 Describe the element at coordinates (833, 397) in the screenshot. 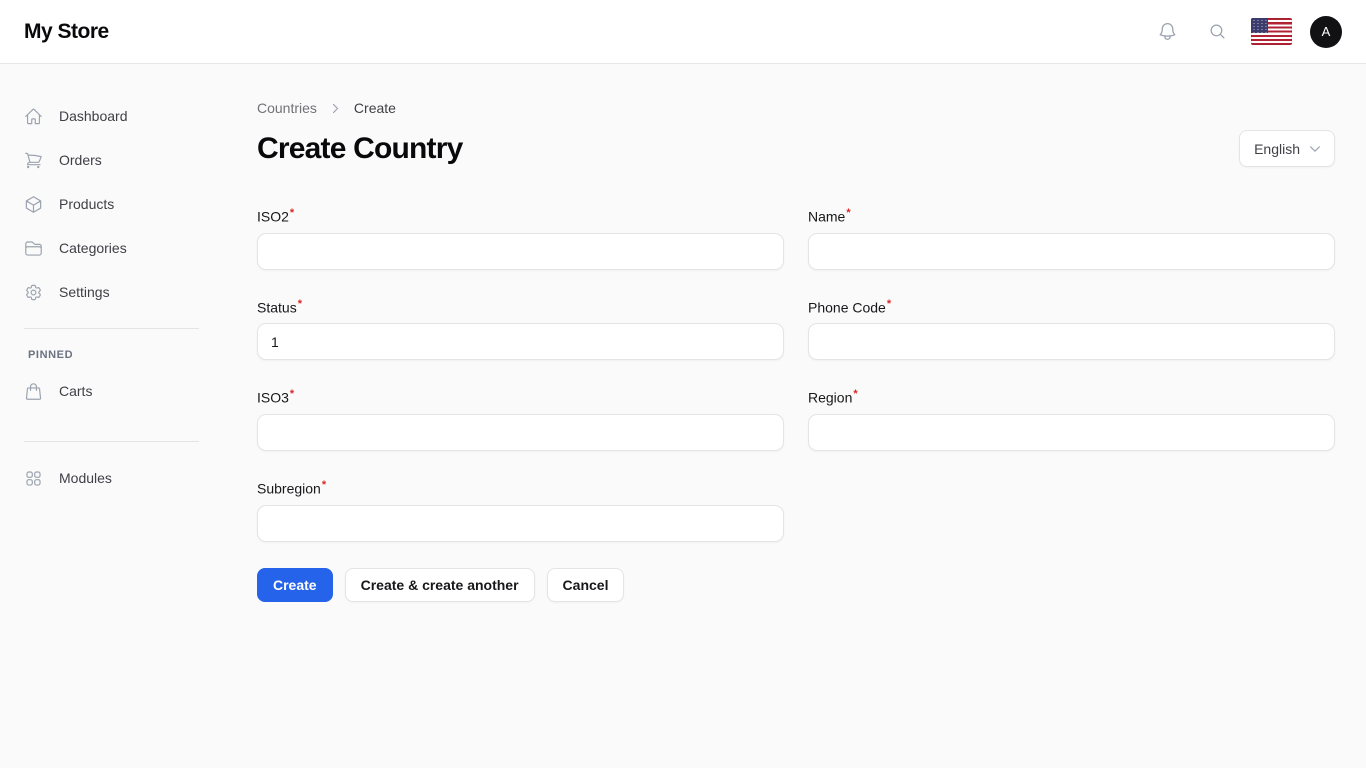

I see `field-label: Region*` at that location.